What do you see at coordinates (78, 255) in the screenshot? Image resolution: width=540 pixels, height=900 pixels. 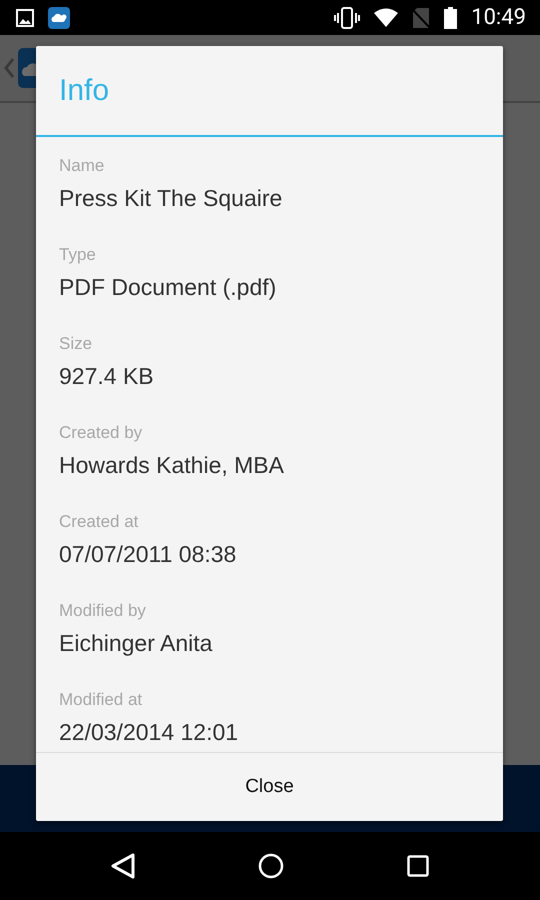 I see `field-label: Type` at bounding box center [78, 255].